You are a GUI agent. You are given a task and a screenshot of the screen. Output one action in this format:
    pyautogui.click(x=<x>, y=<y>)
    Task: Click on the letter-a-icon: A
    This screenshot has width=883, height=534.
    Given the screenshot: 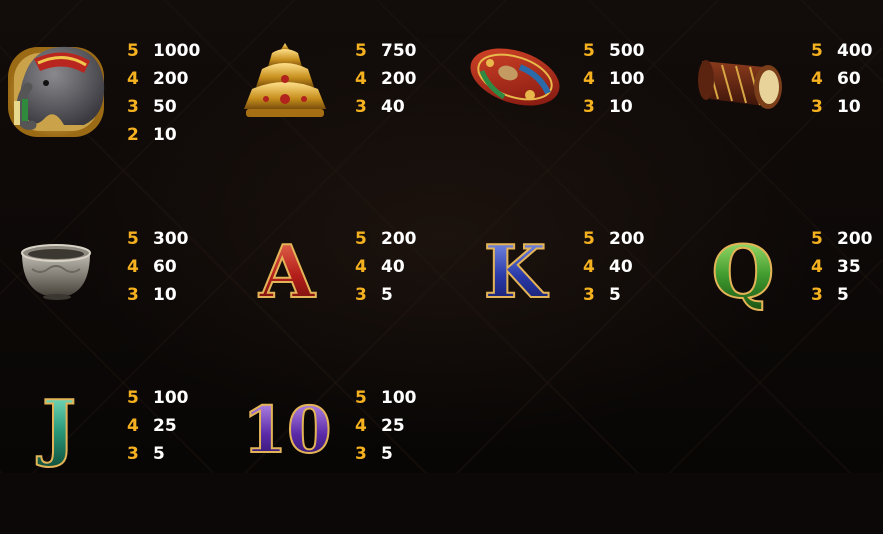 What is the action you would take?
    pyautogui.click(x=285, y=278)
    